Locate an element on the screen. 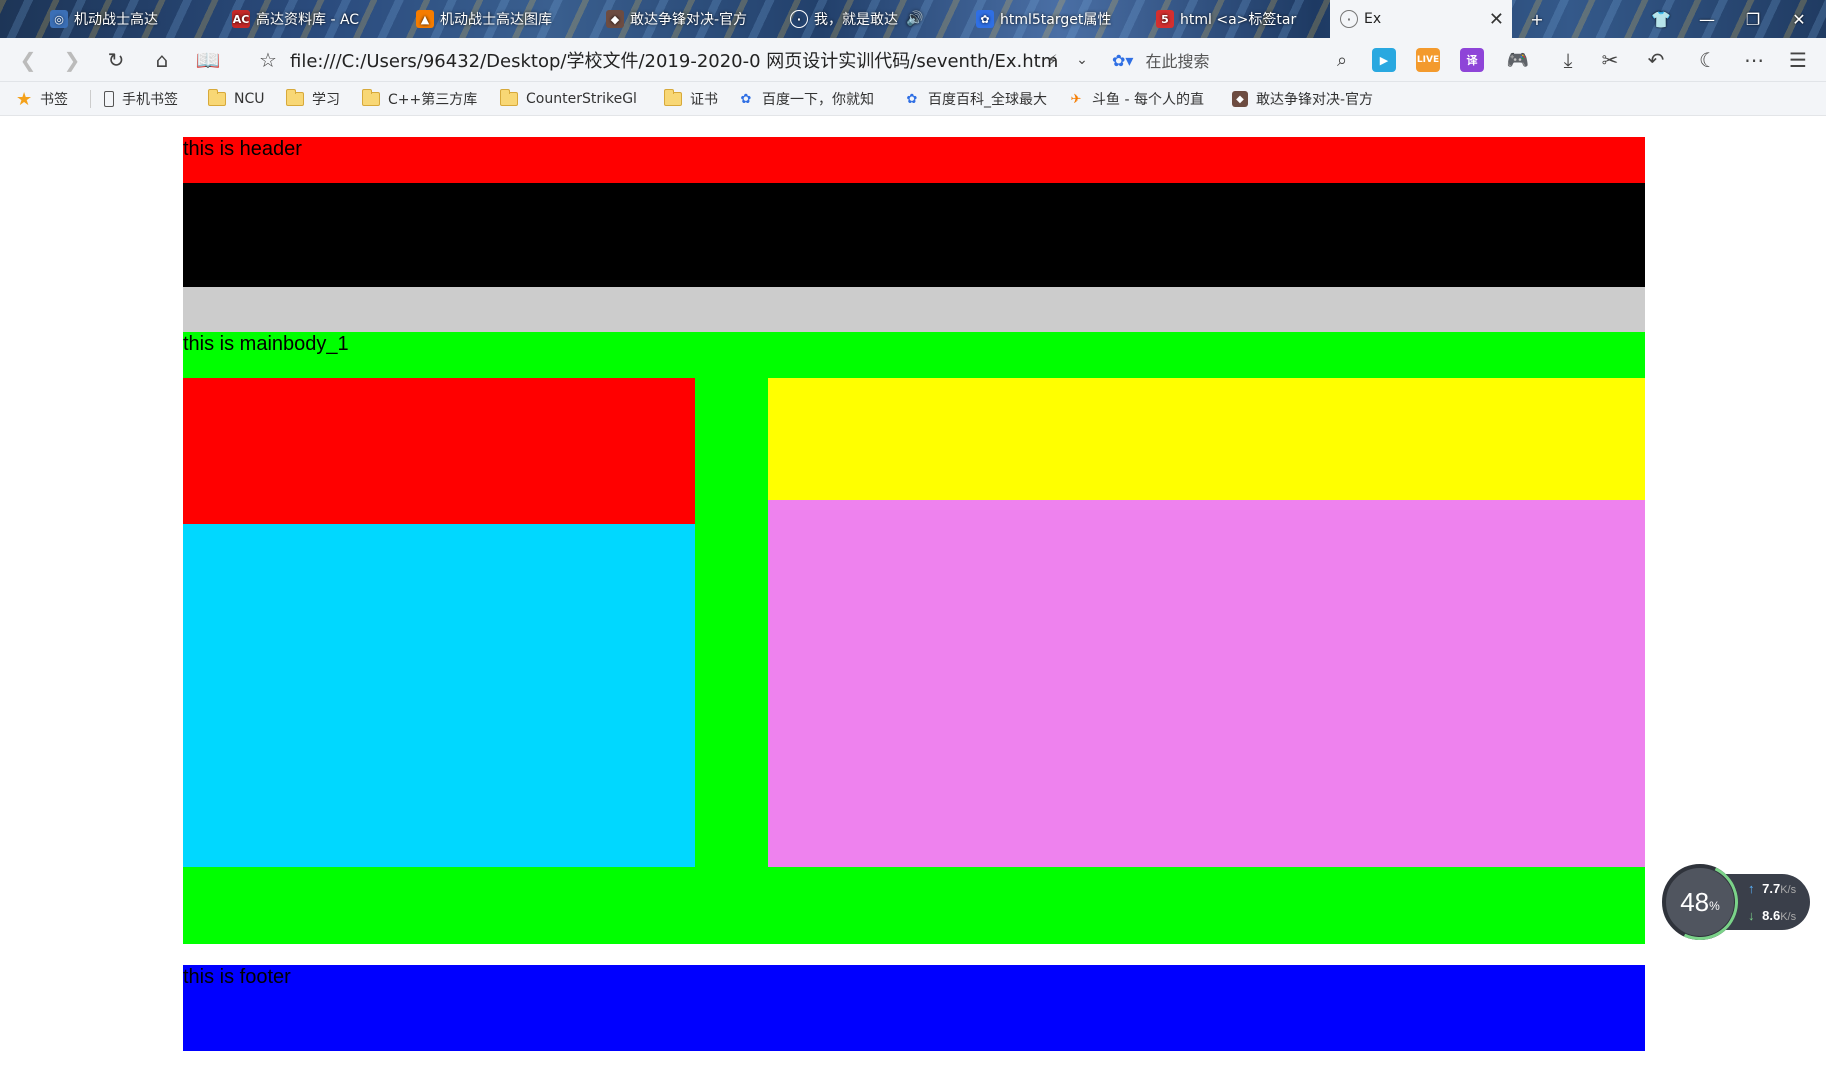 The height and width of the screenshot is (1080, 1826). nav-block is located at coordinates (914, 235).